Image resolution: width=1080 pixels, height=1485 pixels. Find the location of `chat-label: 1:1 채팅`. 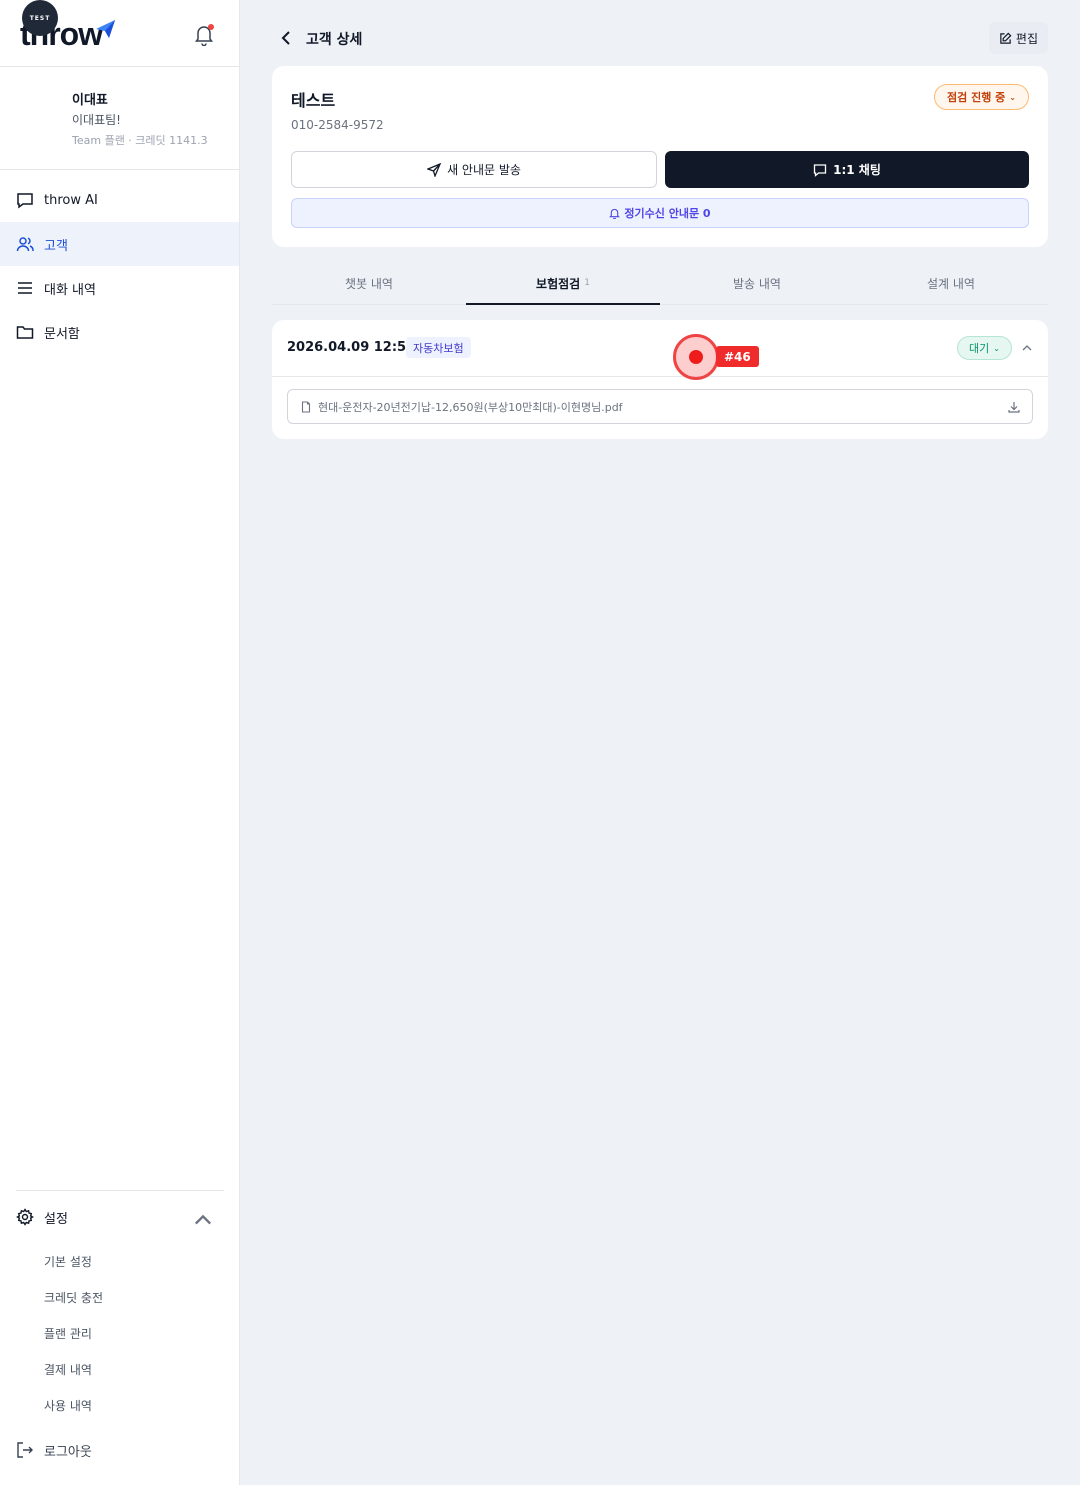

chat-label: 1:1 채팅 is located at coordinates (857, 170).